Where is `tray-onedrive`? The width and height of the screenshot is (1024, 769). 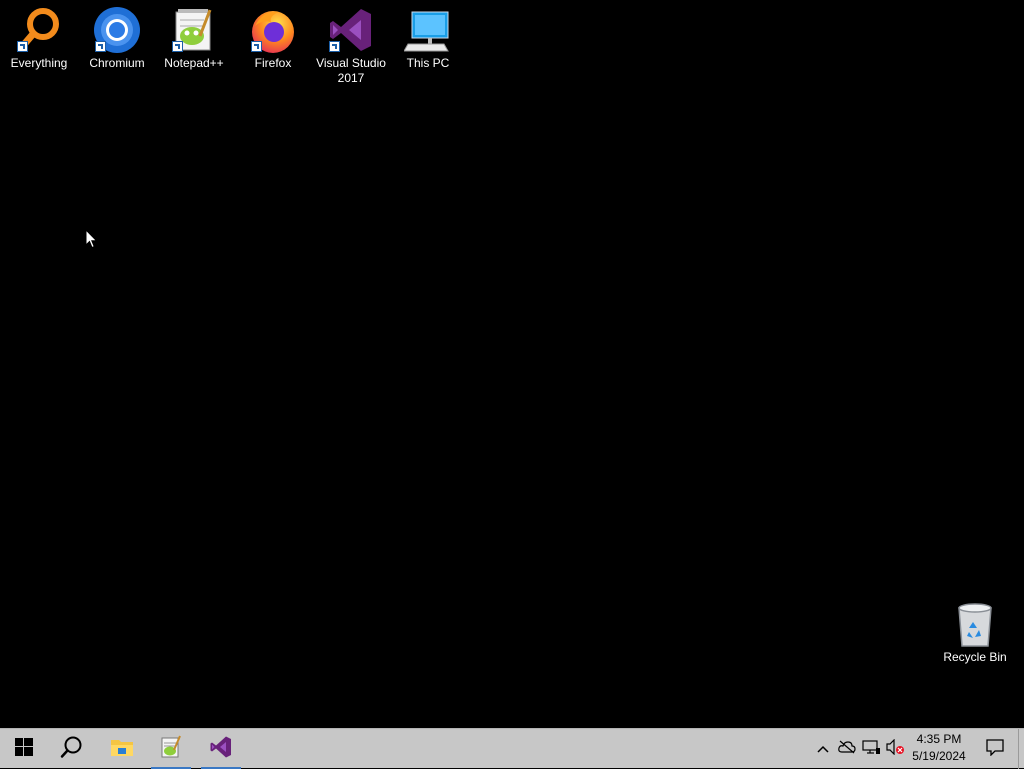 tray-onedrive is located at coordinates (847, 749).